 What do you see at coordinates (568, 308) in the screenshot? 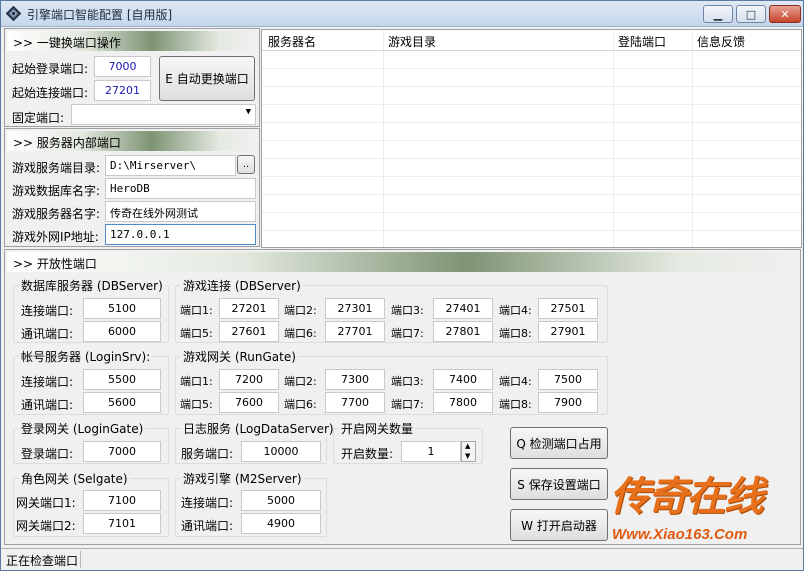
I see `db-port4-input: 27501` at bounding box center [568, 308].